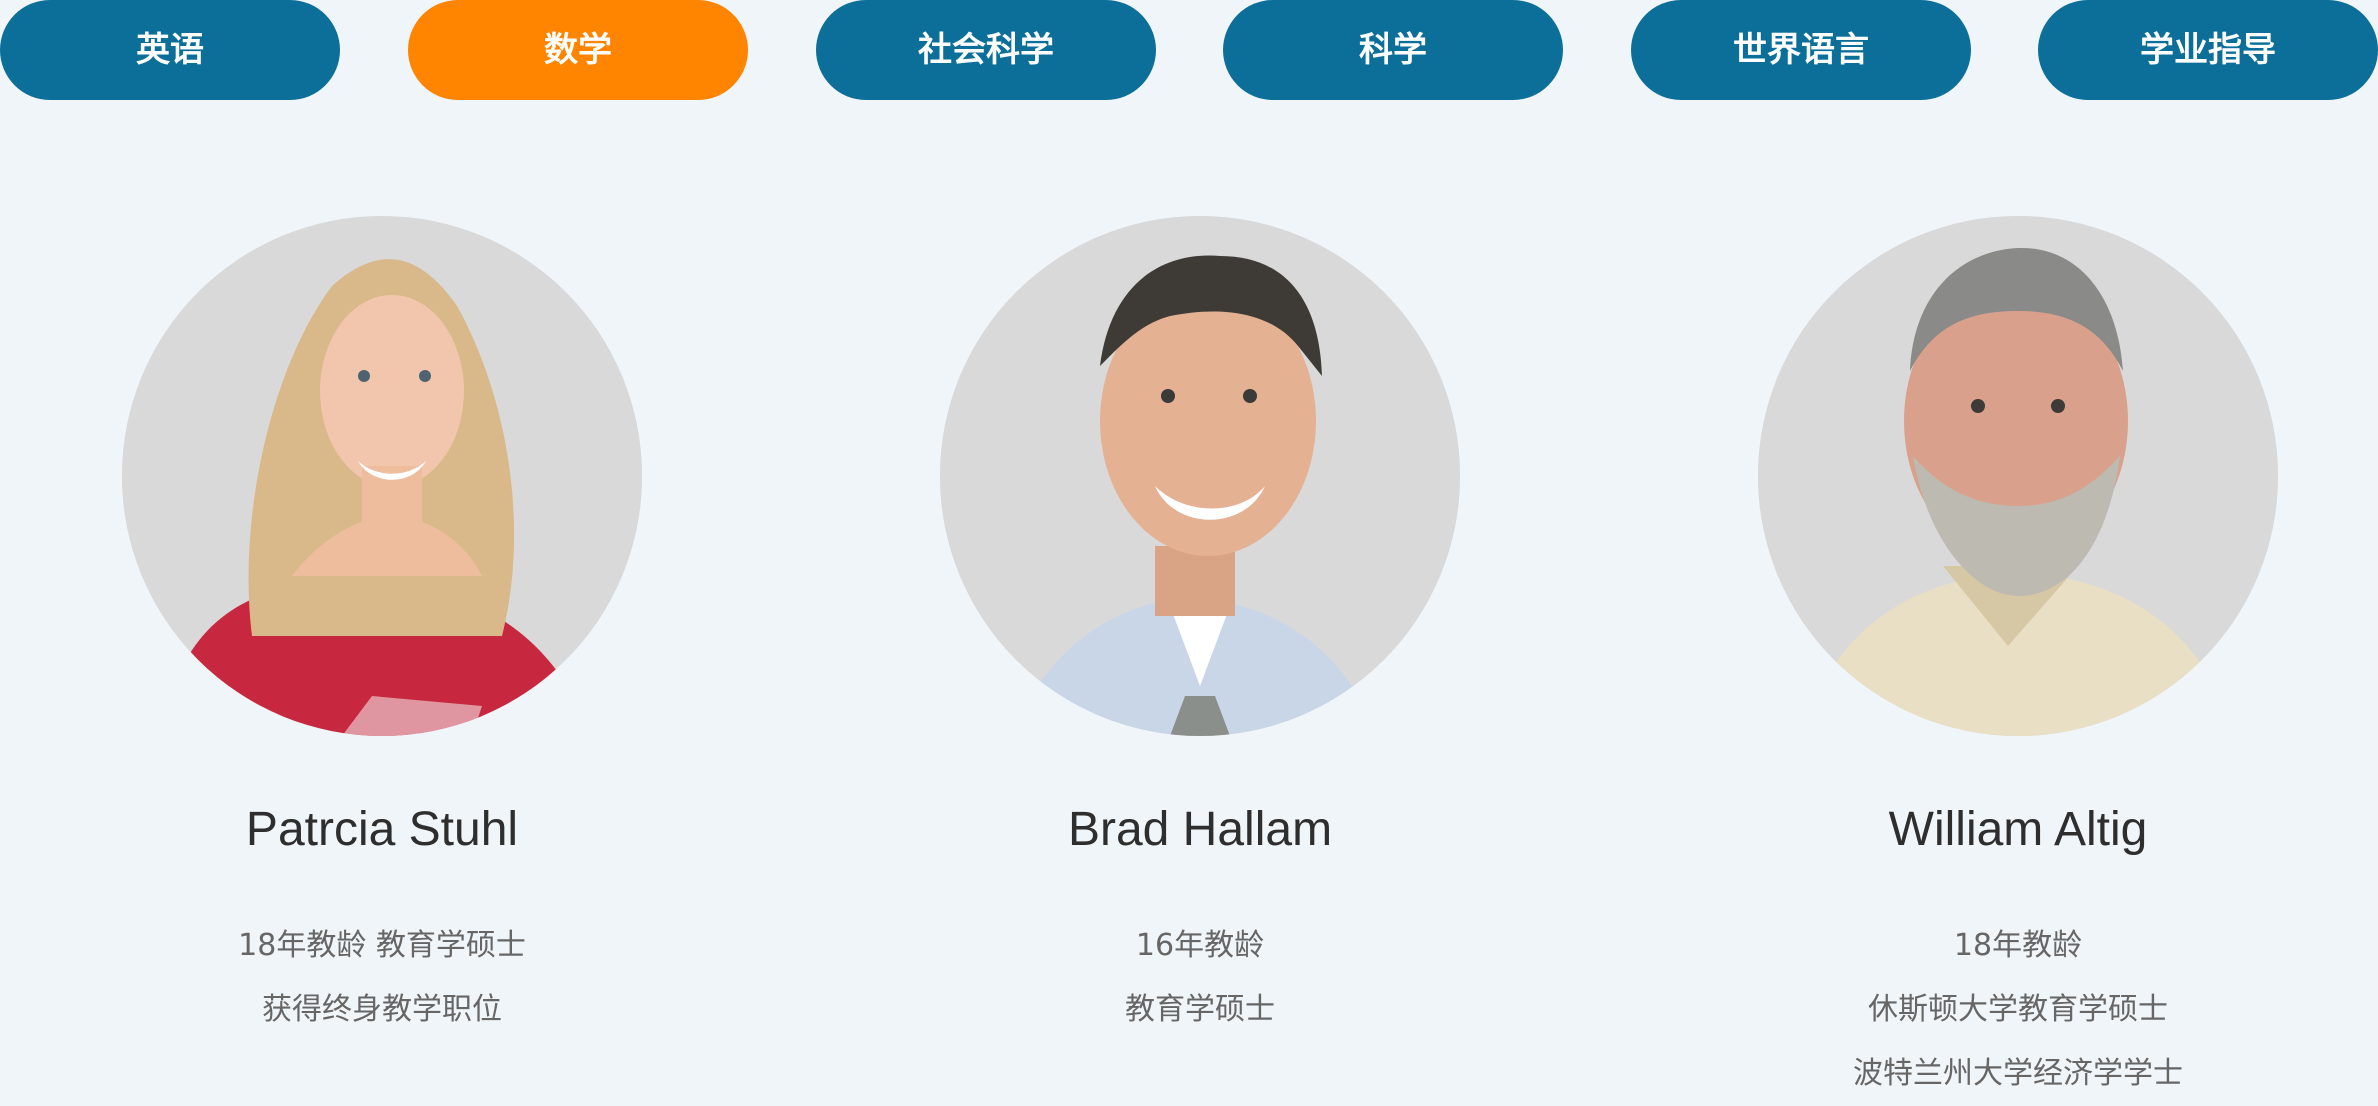 The height and width of the screenshot is (1106, 2378). I want to click on tab-social-science: 社会科学, so click(986, 50).